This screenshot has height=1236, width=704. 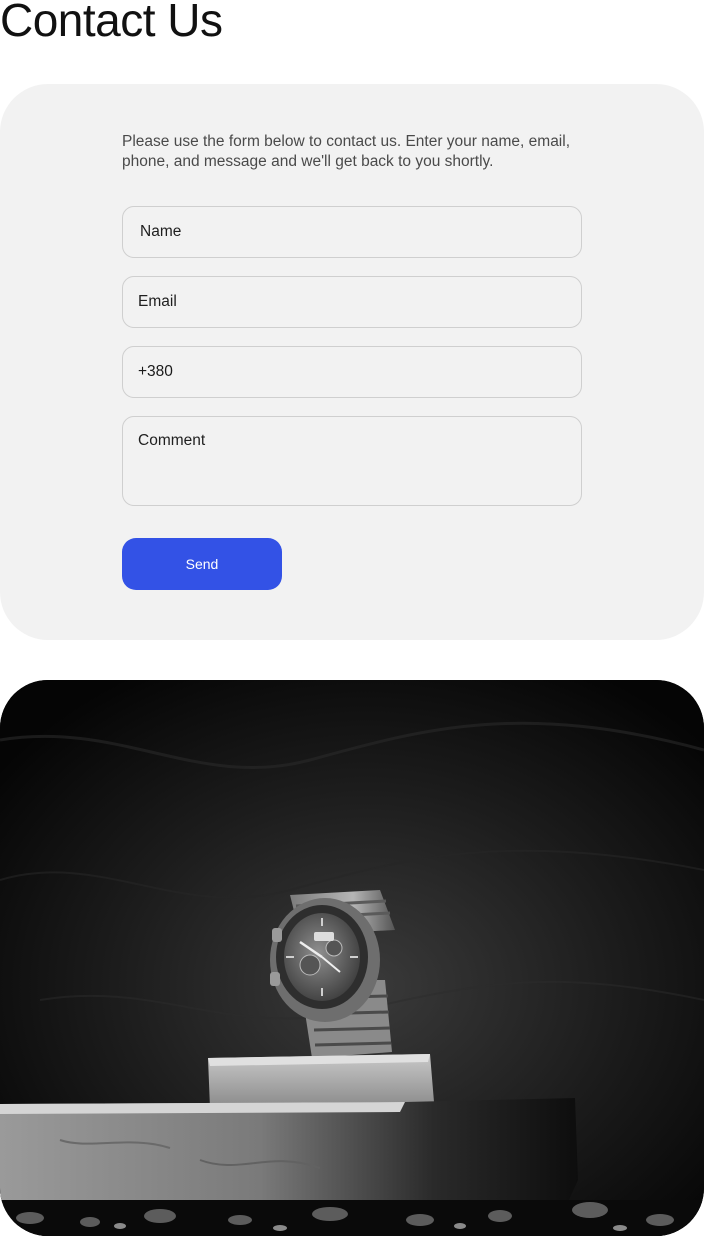 I want to click on name-field, so click(x=352, y=232).